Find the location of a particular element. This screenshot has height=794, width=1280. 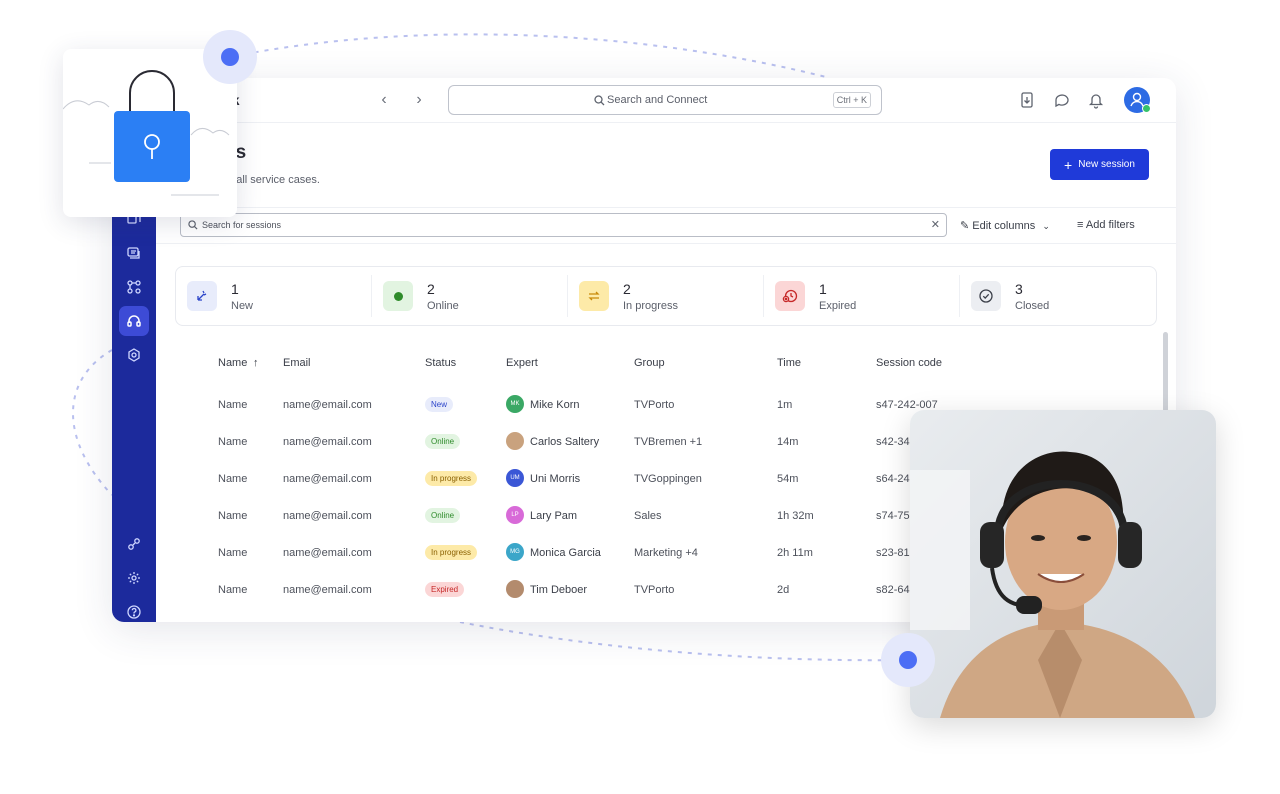

add-filters-button: ≡ Add filters is located at coordinates (1106, 225).